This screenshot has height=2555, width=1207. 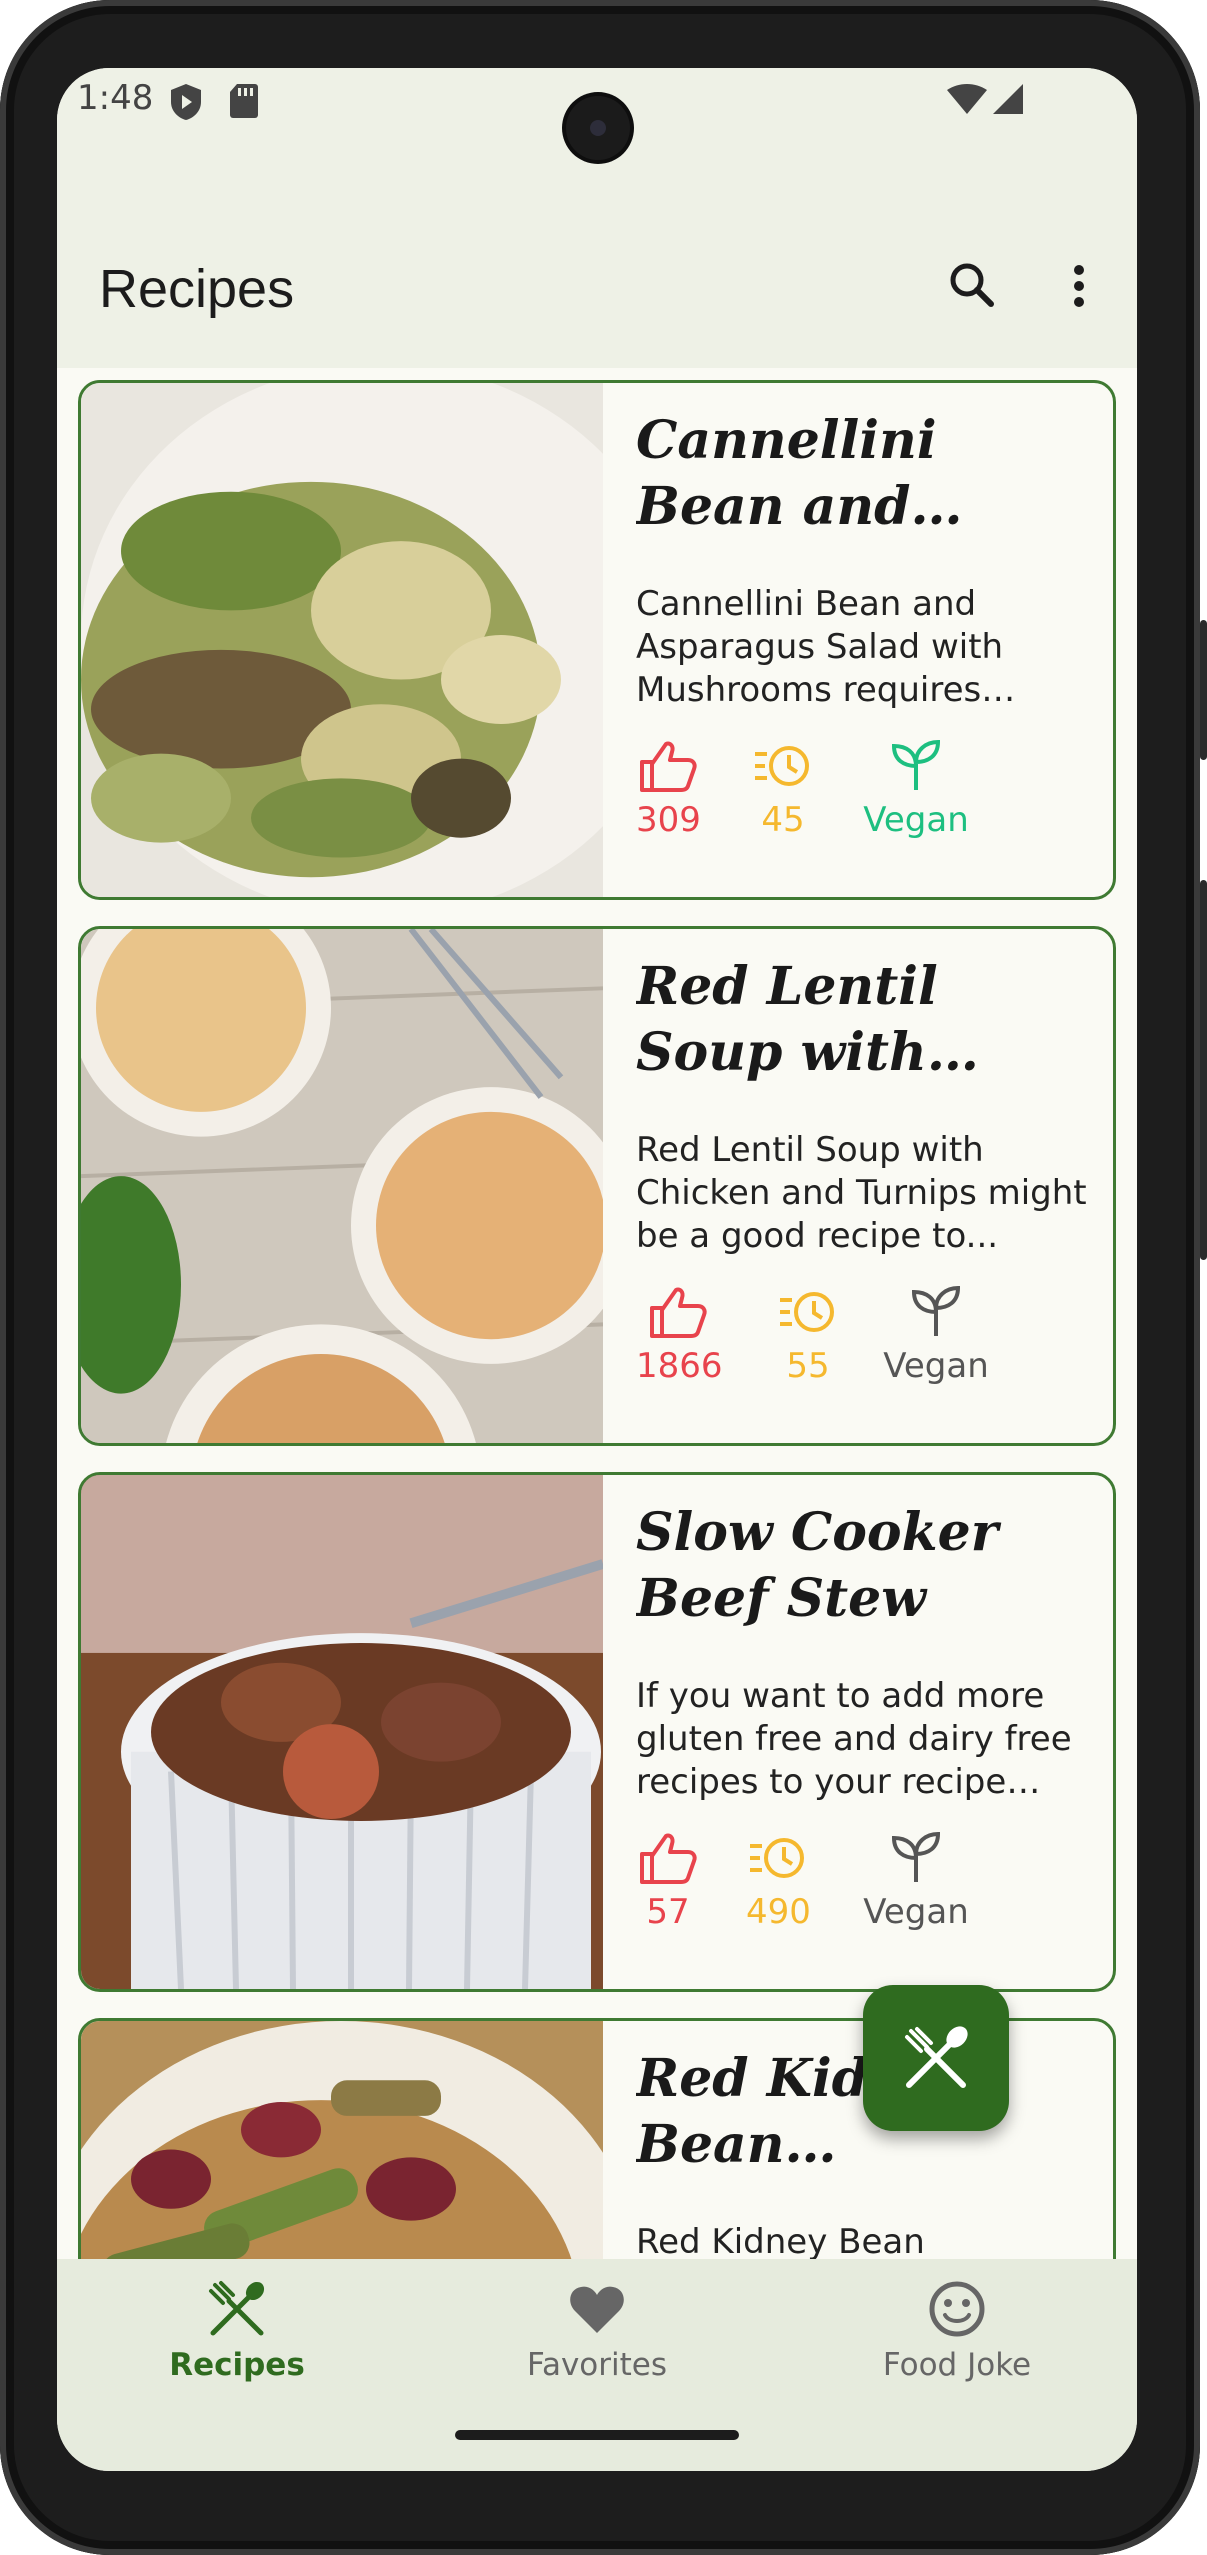 What do you see at coordinates (597, 2365) in the screenshot?
I see `nav-label-favorites: Favorites` at bounding box center [597, 2365].